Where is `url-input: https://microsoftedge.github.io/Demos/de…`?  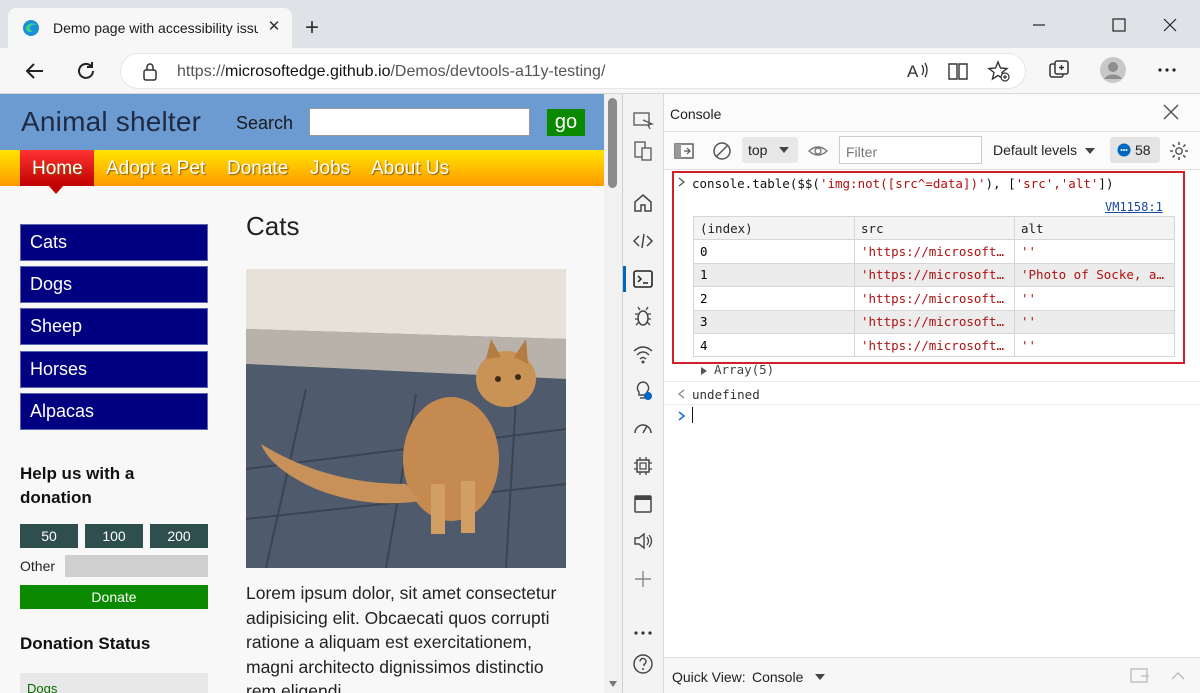 url-input: https://microsoftedge.github.io/Demos/de… is located at coordinates (573, 71).